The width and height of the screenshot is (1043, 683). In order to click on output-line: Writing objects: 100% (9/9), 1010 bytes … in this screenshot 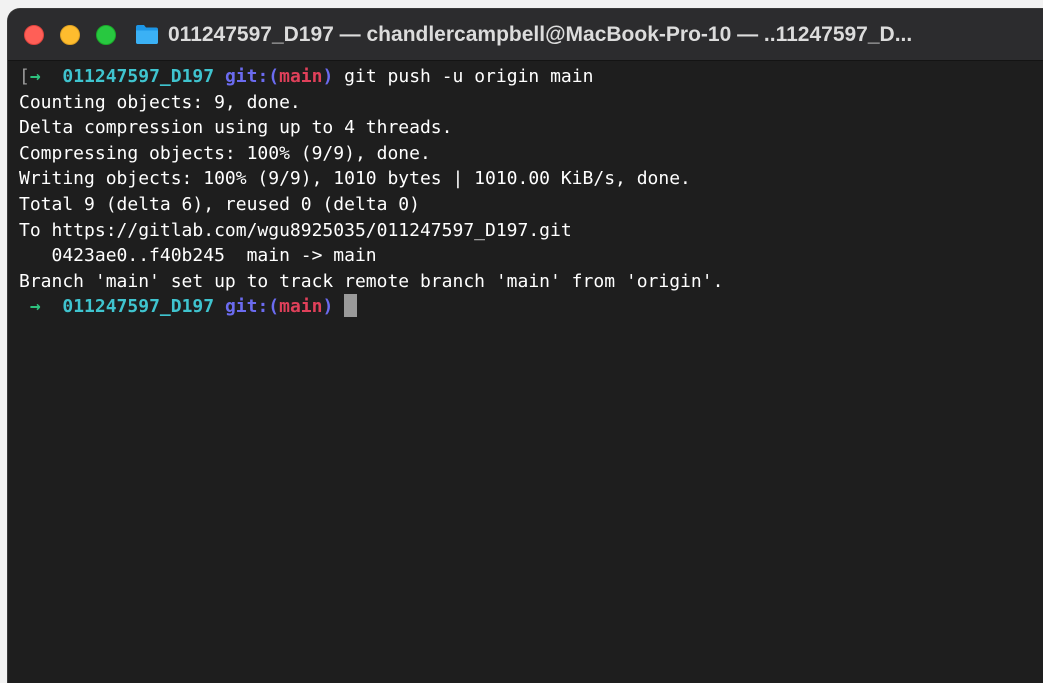, I will do `click(355, 179)`.